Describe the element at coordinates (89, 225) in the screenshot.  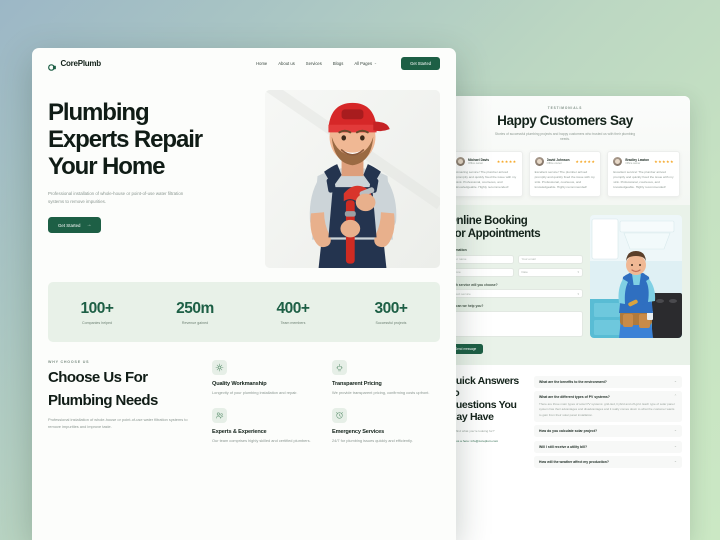
I see `arrow-right-icon: →` at that location.